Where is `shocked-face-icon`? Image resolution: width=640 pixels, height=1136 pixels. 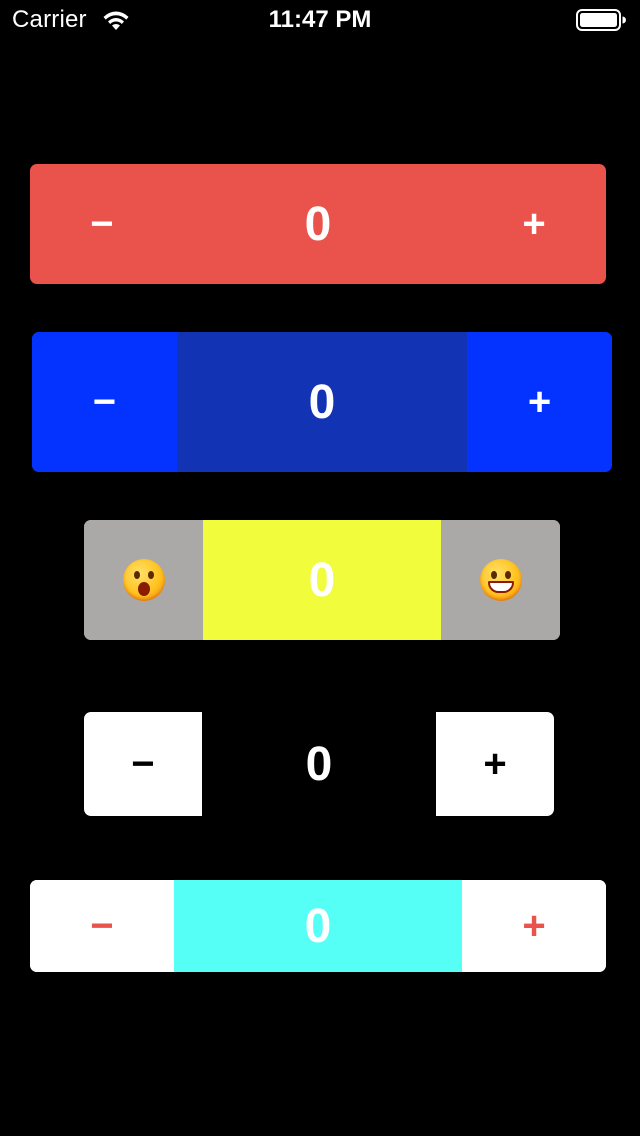 shocked-face-icon is located at coordinates (143, 580).